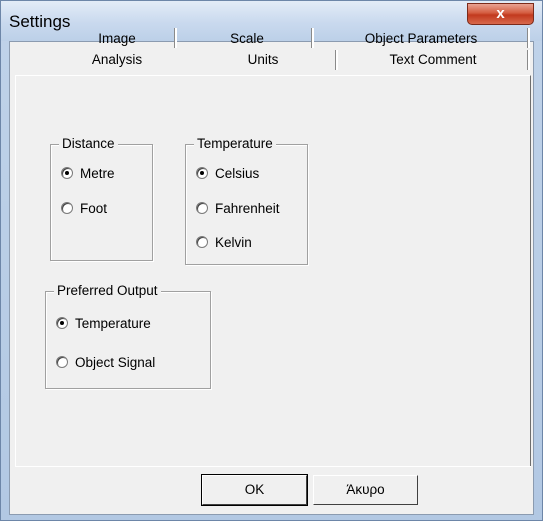  I want to click on tab-label: Object Parameters, so click(421, 38).